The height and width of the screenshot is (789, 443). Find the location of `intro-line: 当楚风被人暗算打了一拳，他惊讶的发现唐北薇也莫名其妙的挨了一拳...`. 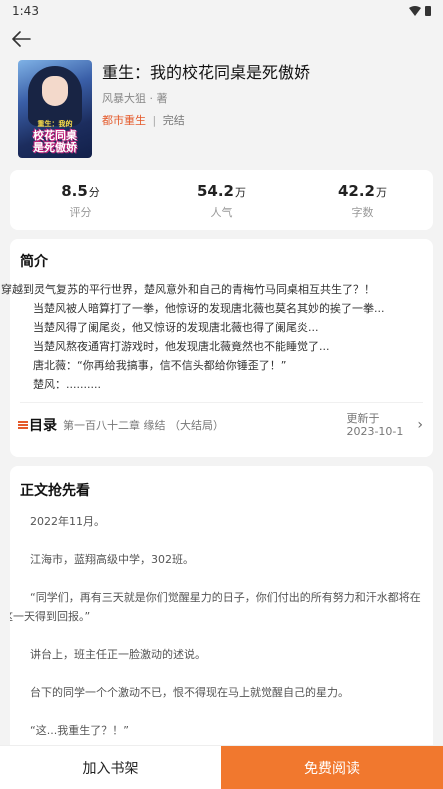

intro-line: 当楚风被人暗算打了一拳，他惊讶的发现唐北薇也莫名其妙的挨了一拳... is located at coordinates (209, 308).